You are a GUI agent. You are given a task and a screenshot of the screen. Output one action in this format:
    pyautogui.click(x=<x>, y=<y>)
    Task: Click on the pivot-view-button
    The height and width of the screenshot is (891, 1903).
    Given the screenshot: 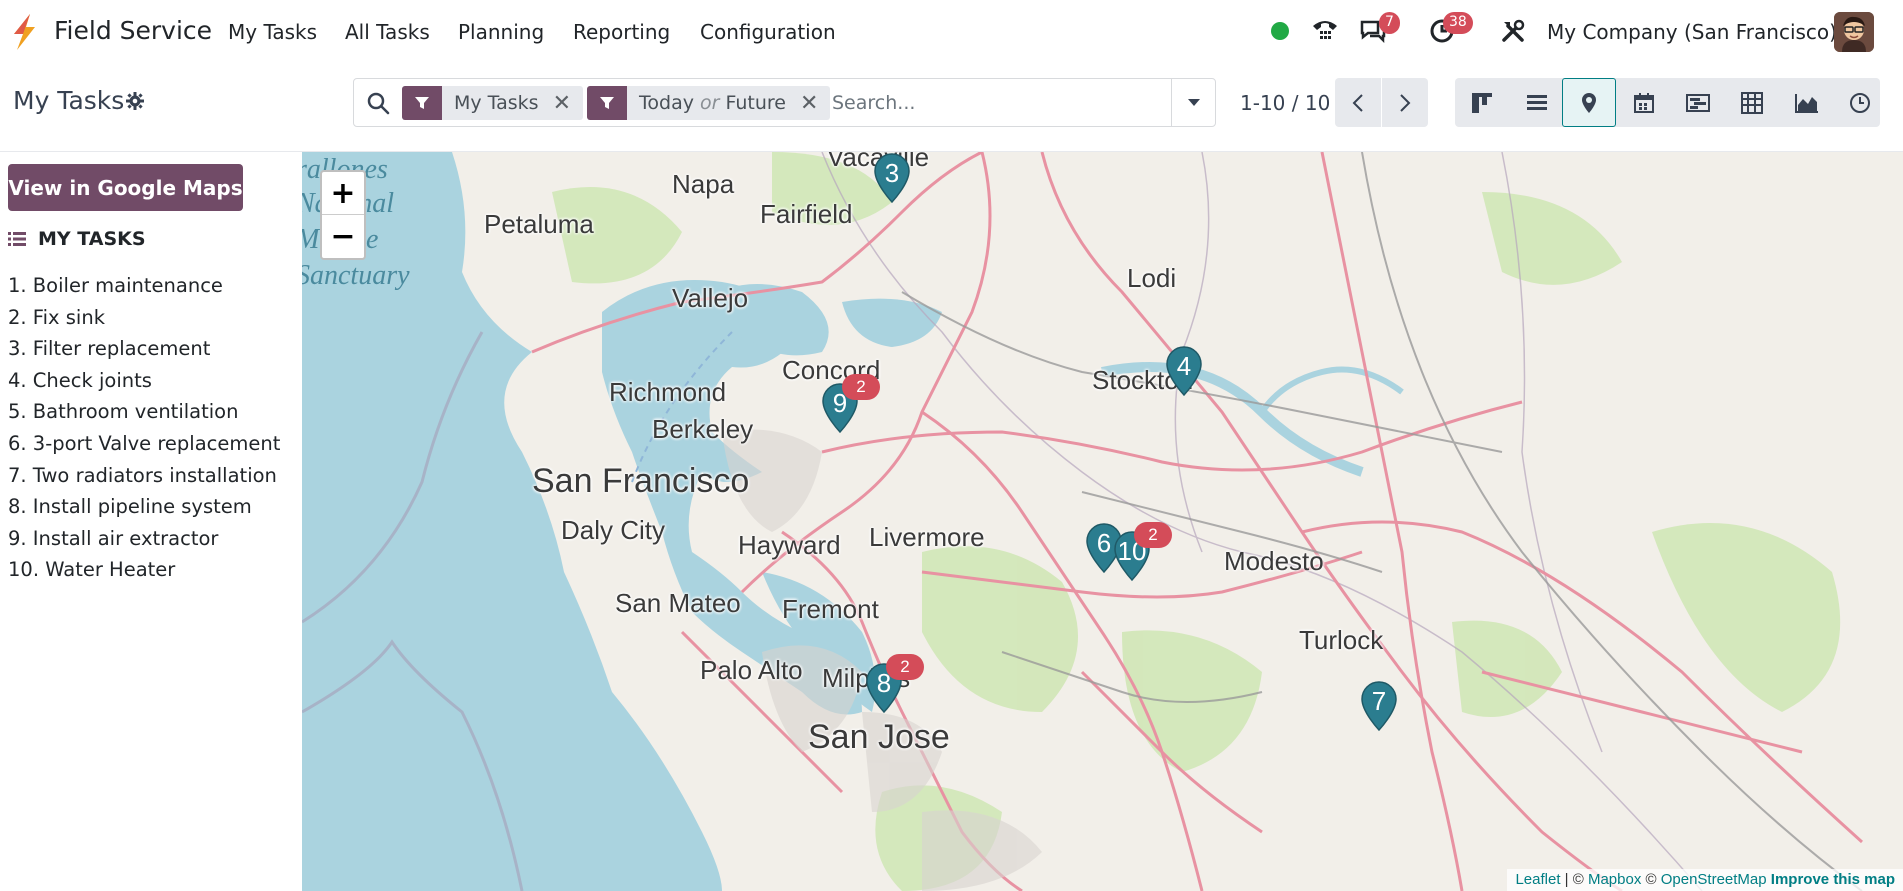 What is the action you would take?
    pyautogui.click(x=1752, y=102)
    